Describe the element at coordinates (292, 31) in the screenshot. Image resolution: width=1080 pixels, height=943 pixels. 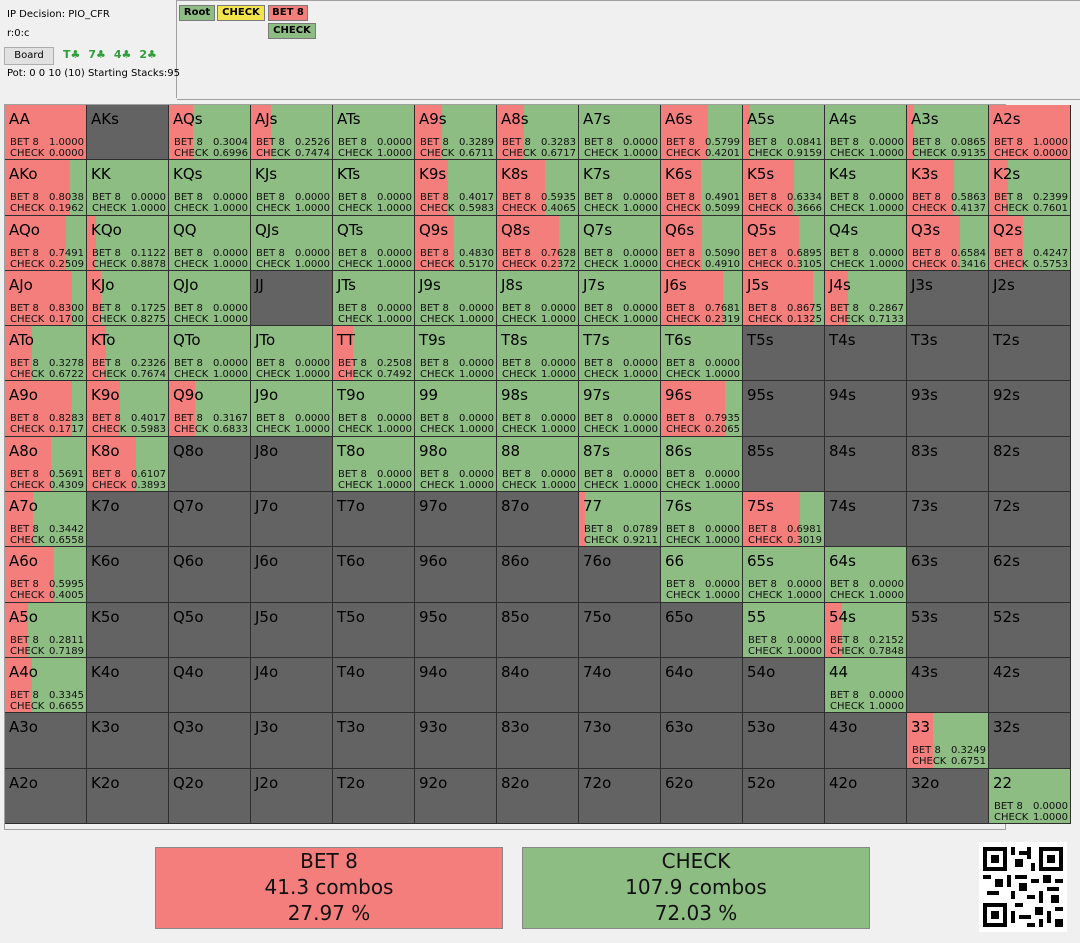
I see `tree-node-check-child: CHECK` at that location.